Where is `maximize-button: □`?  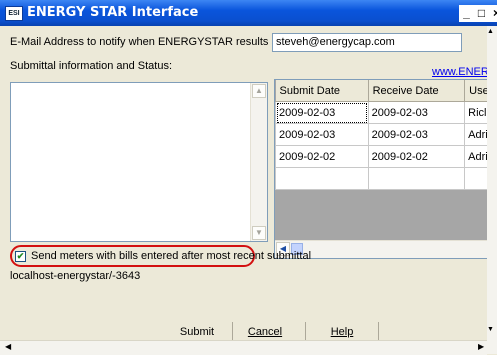
maximize-button: □ is located at coordinates (481, 13).